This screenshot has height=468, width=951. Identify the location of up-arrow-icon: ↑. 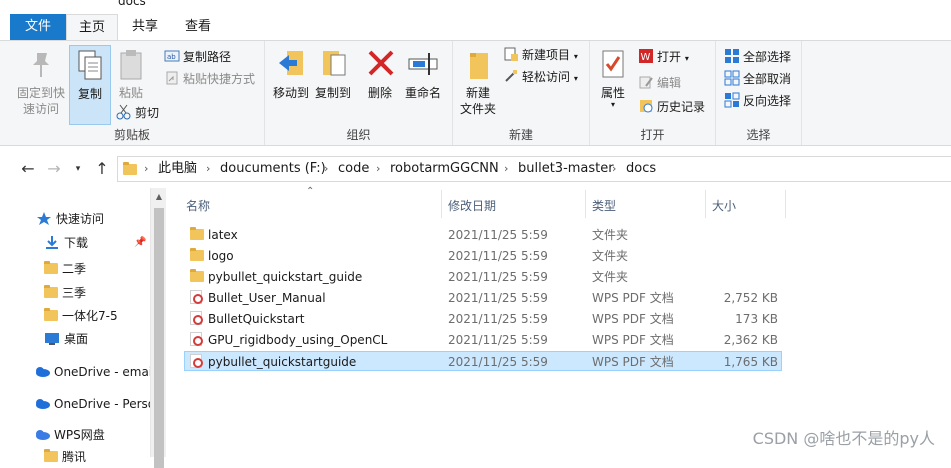
(102, 169).